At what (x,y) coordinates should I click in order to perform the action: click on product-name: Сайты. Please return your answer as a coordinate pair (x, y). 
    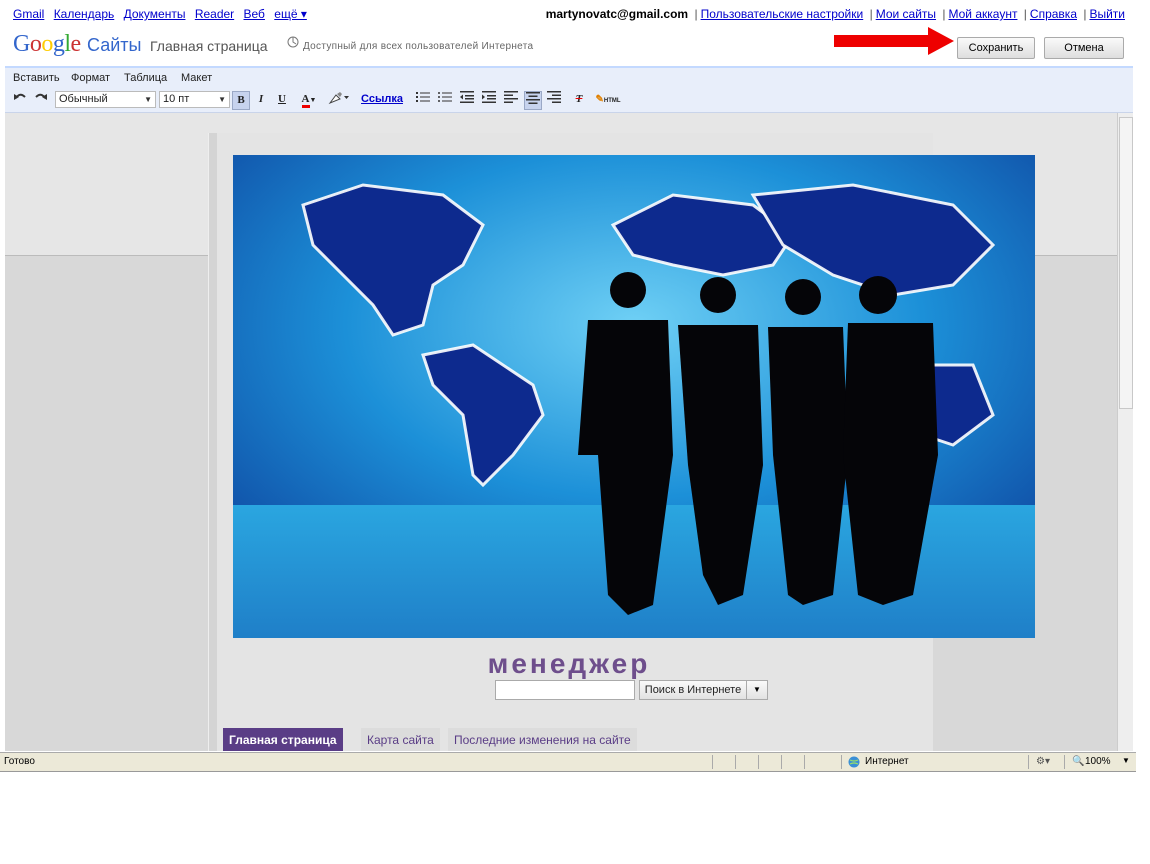
    Looking at the image, I should click on (114, 45).